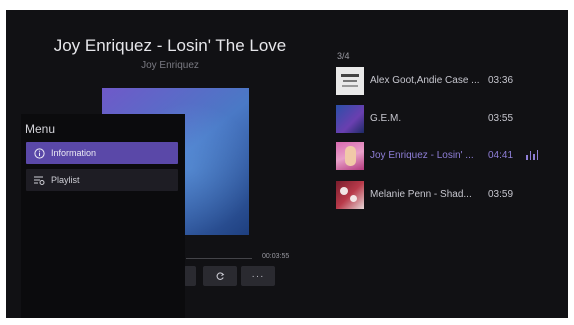 The image size is (574, 325). I want to click on repeat-icon, so click(220, 276).